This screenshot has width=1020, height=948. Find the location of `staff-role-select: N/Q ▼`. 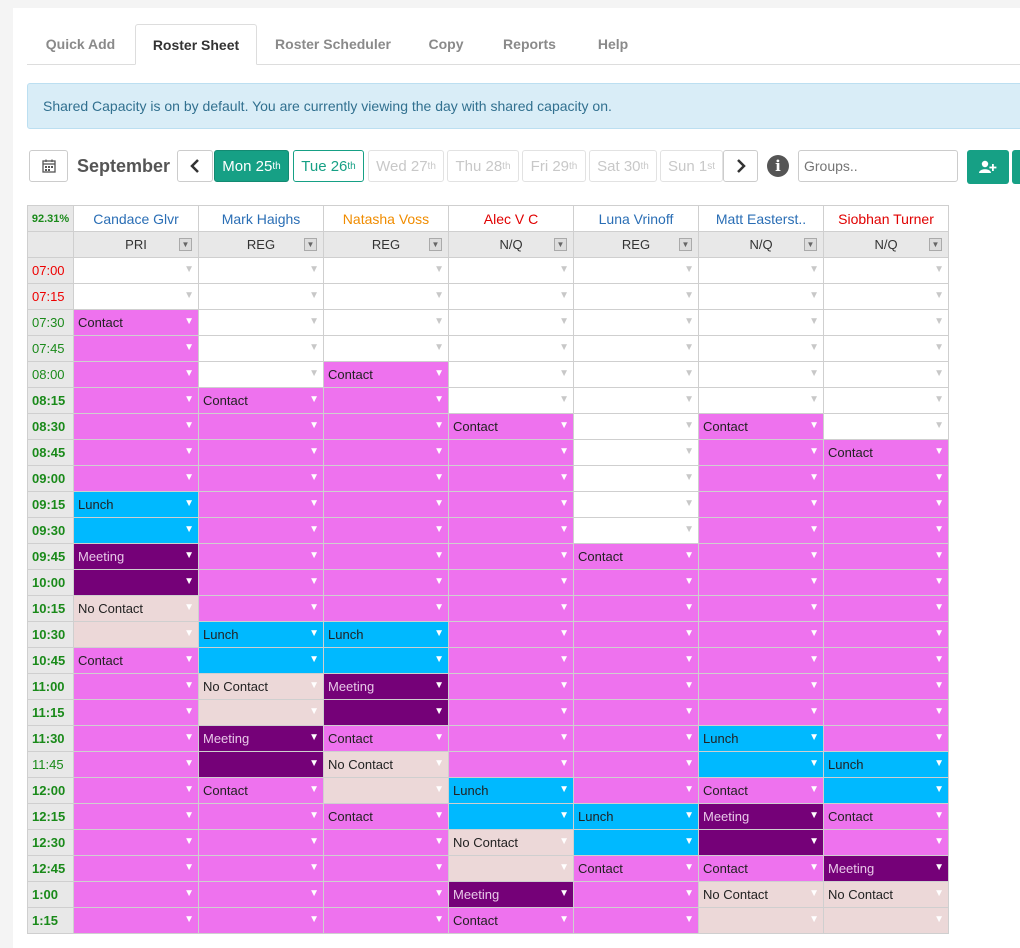

staff-role-select: N/Q ▼ is located at coordinates (886, 244).